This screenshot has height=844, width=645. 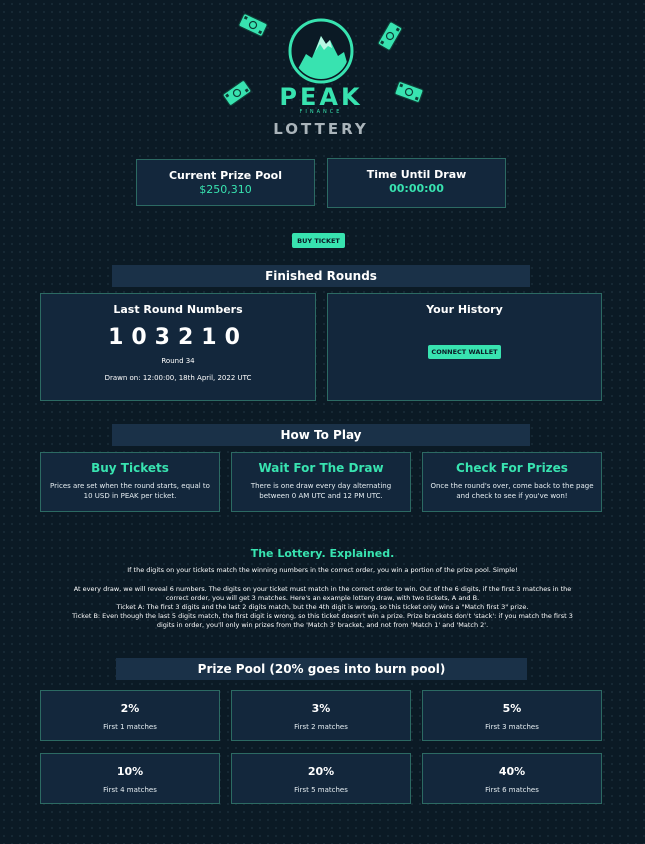 I want to click on drawn-on: Drawn on: 12:00:00, 18th April, 2022 UTC, so click(x=178, y=378).